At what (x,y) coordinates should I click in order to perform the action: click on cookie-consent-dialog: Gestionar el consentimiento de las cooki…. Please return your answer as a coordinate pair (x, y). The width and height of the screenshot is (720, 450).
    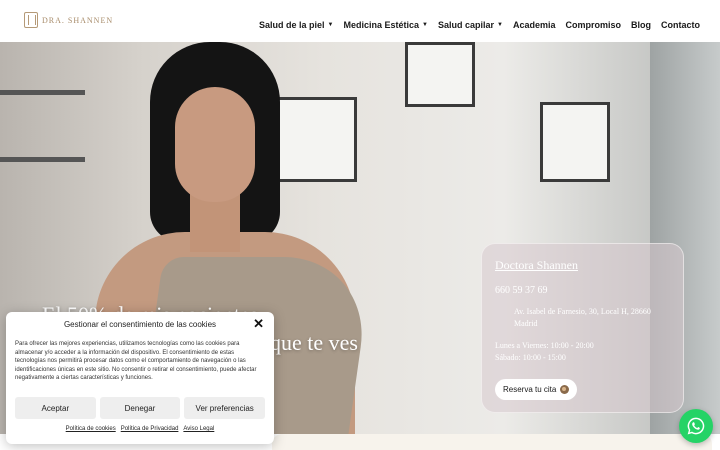
    Looking at the image, I should click on (140, 378).